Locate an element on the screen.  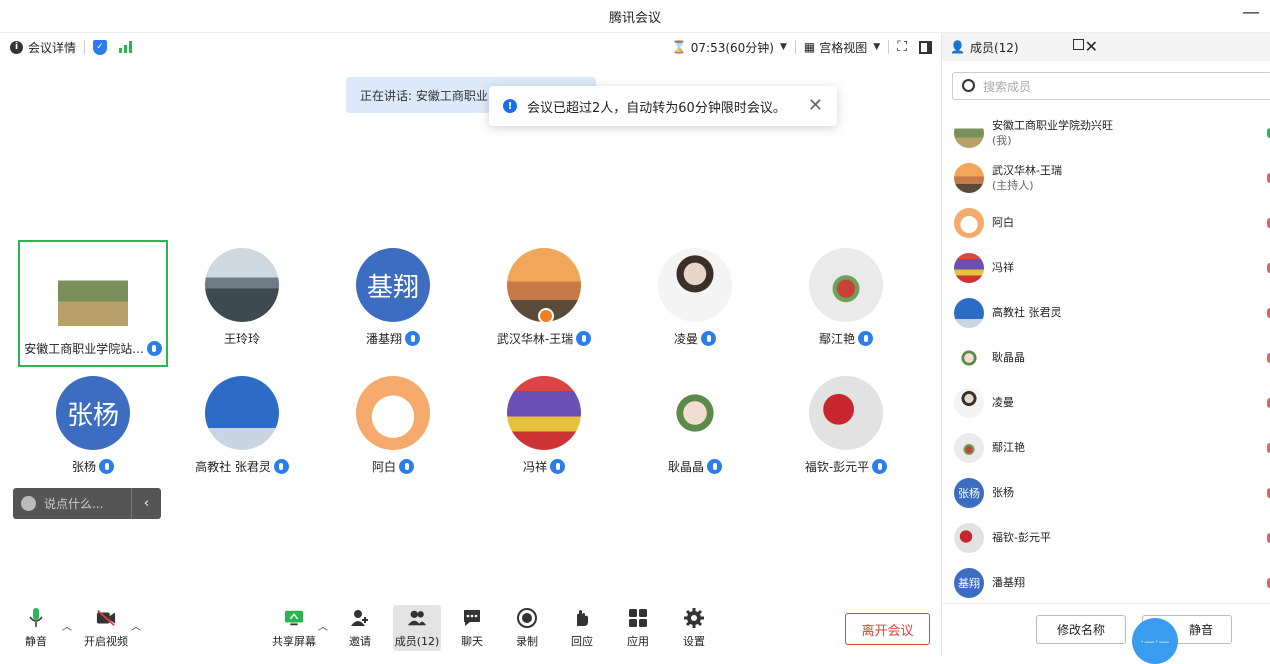
participant-name-row: 耿晶晶 is located at coordinates (695, 466).